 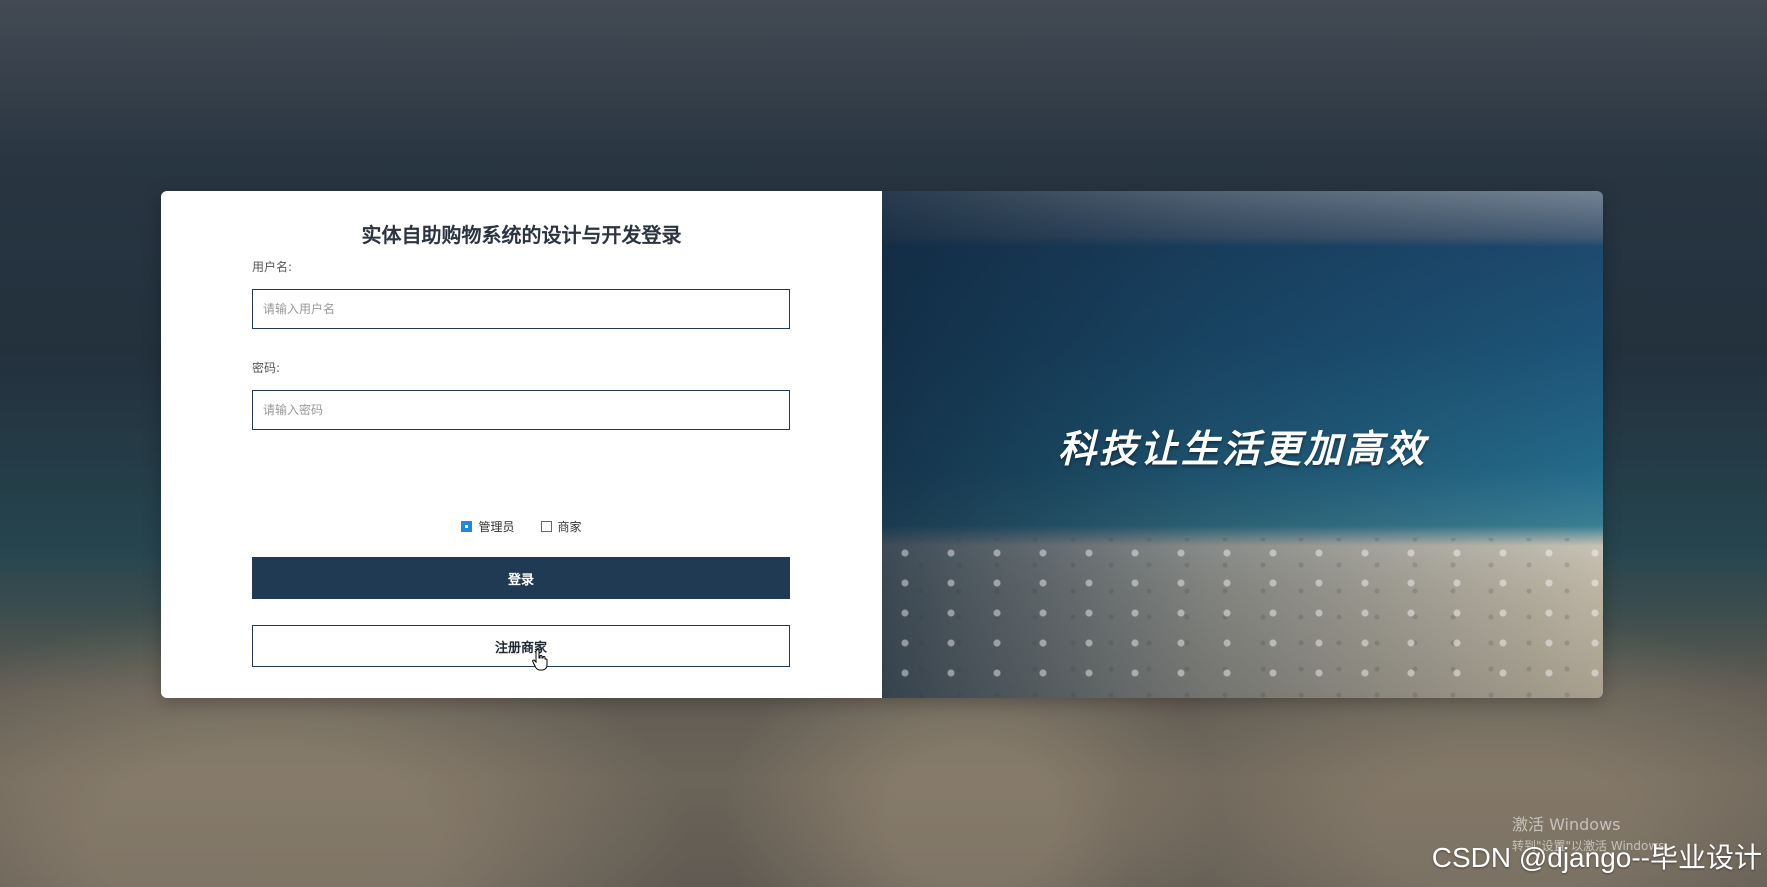 I want to click on role-option-merchant: 商家, so click(x=561, y=526).